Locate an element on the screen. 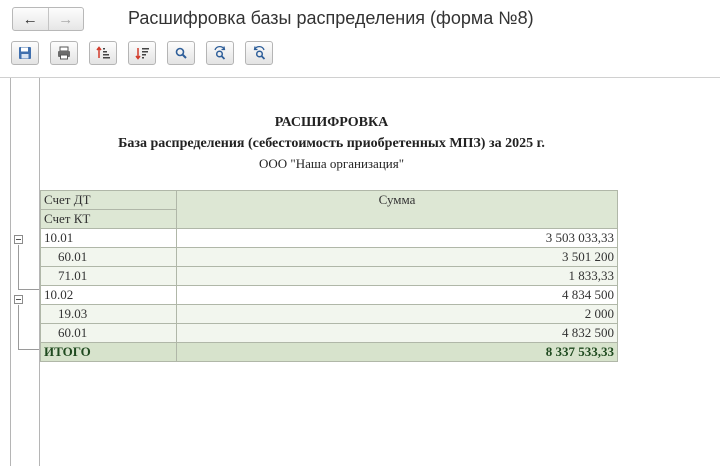 The width and height of the screenshot is (720, 466). total-label: ИТОГО is located at coordinates (108, 352).